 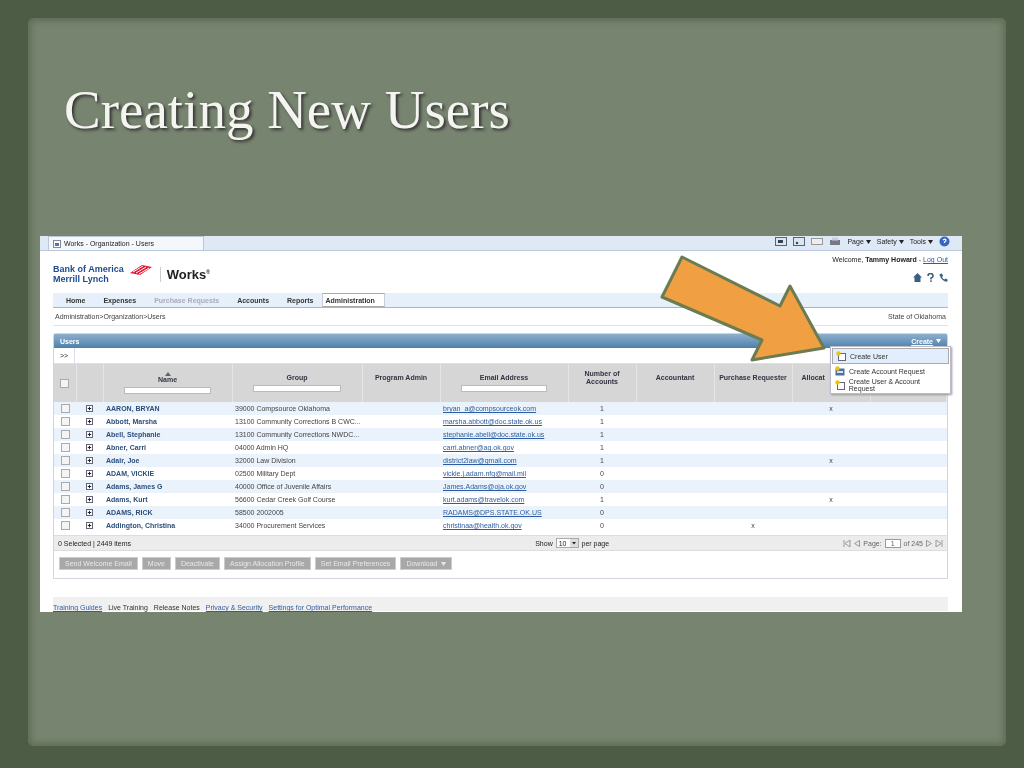 I want to click on brand-name: Merrill Lynch, so click(x=81, y=279).